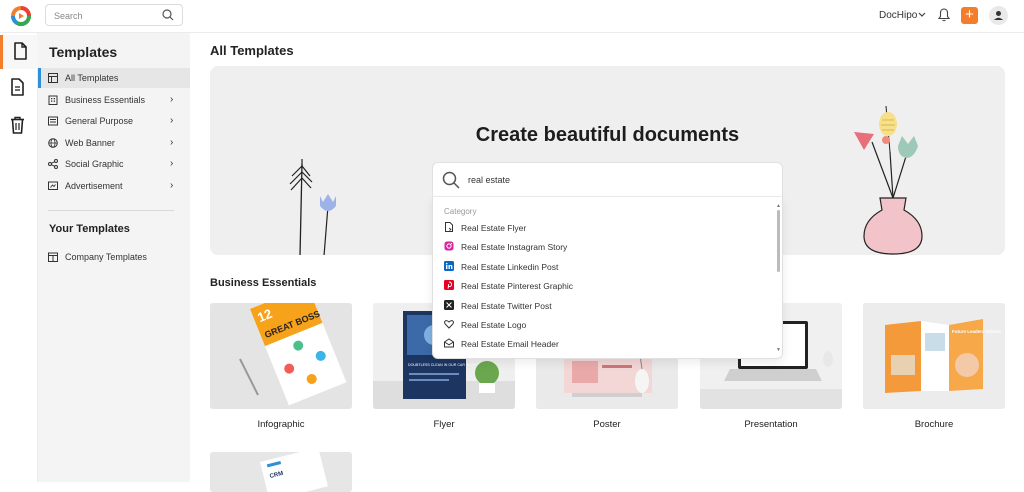 The width and height of the screenshot is (1024, 492). What do you see at coordinates (922, 15) in the screenshot?
I see `chevron-down-icon` at bounding box center [922, 15].